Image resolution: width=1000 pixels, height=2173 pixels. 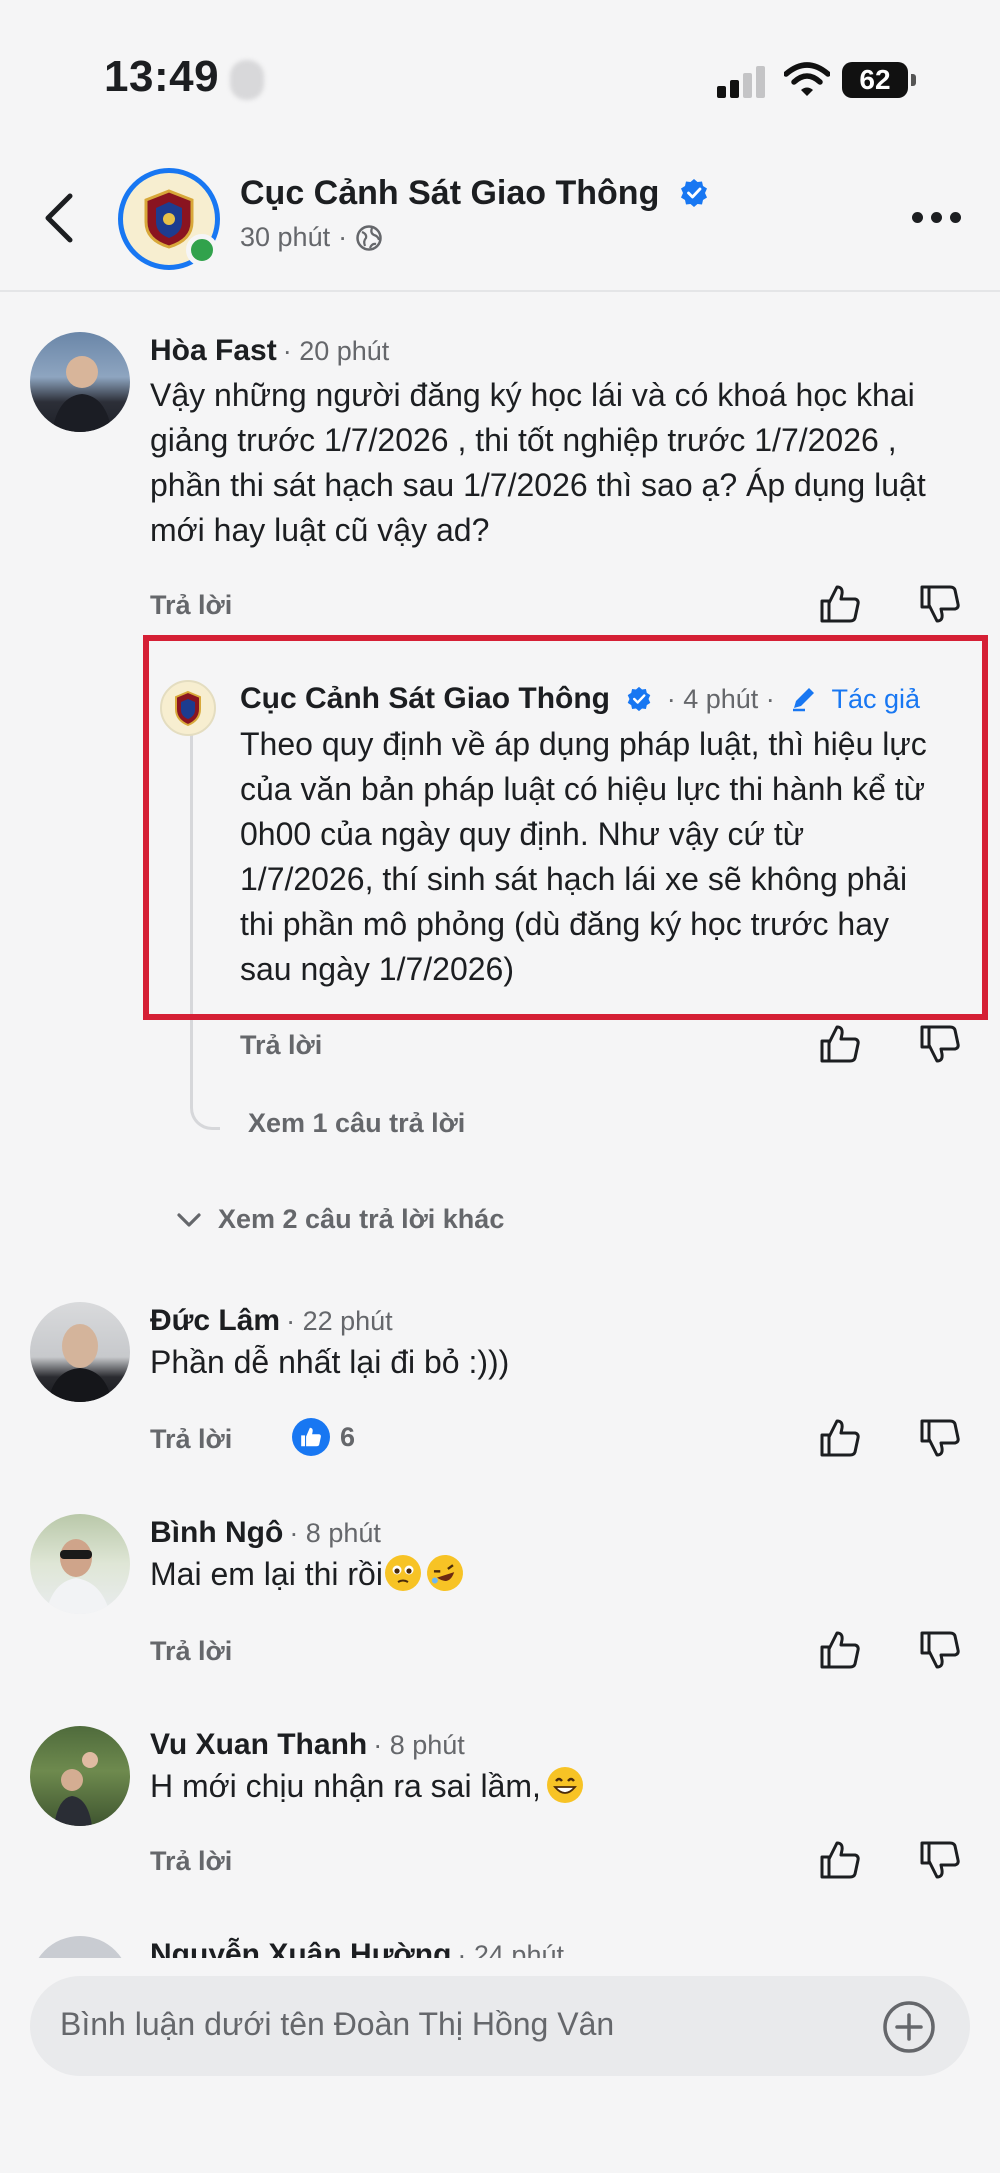 What do you see at coordinates (345, 1786) in the screenshot?
I see `comment-text-content: H mới chịu nhận ra sai lầm,` at bounding box center [345, 1786].